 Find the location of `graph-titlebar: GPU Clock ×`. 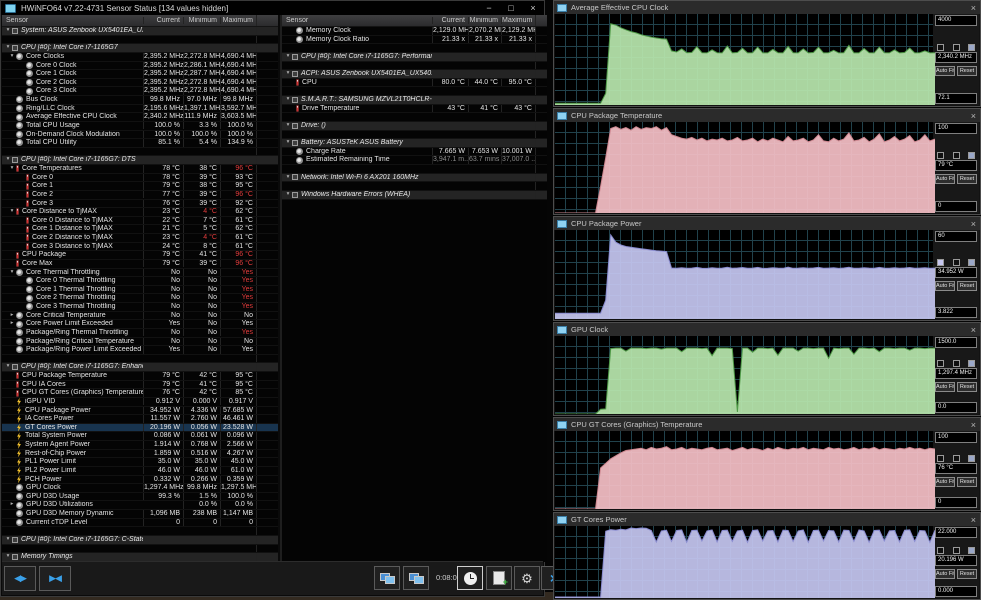

graph-titlebar: GPU Clock × is located at coordinates (767, 329).